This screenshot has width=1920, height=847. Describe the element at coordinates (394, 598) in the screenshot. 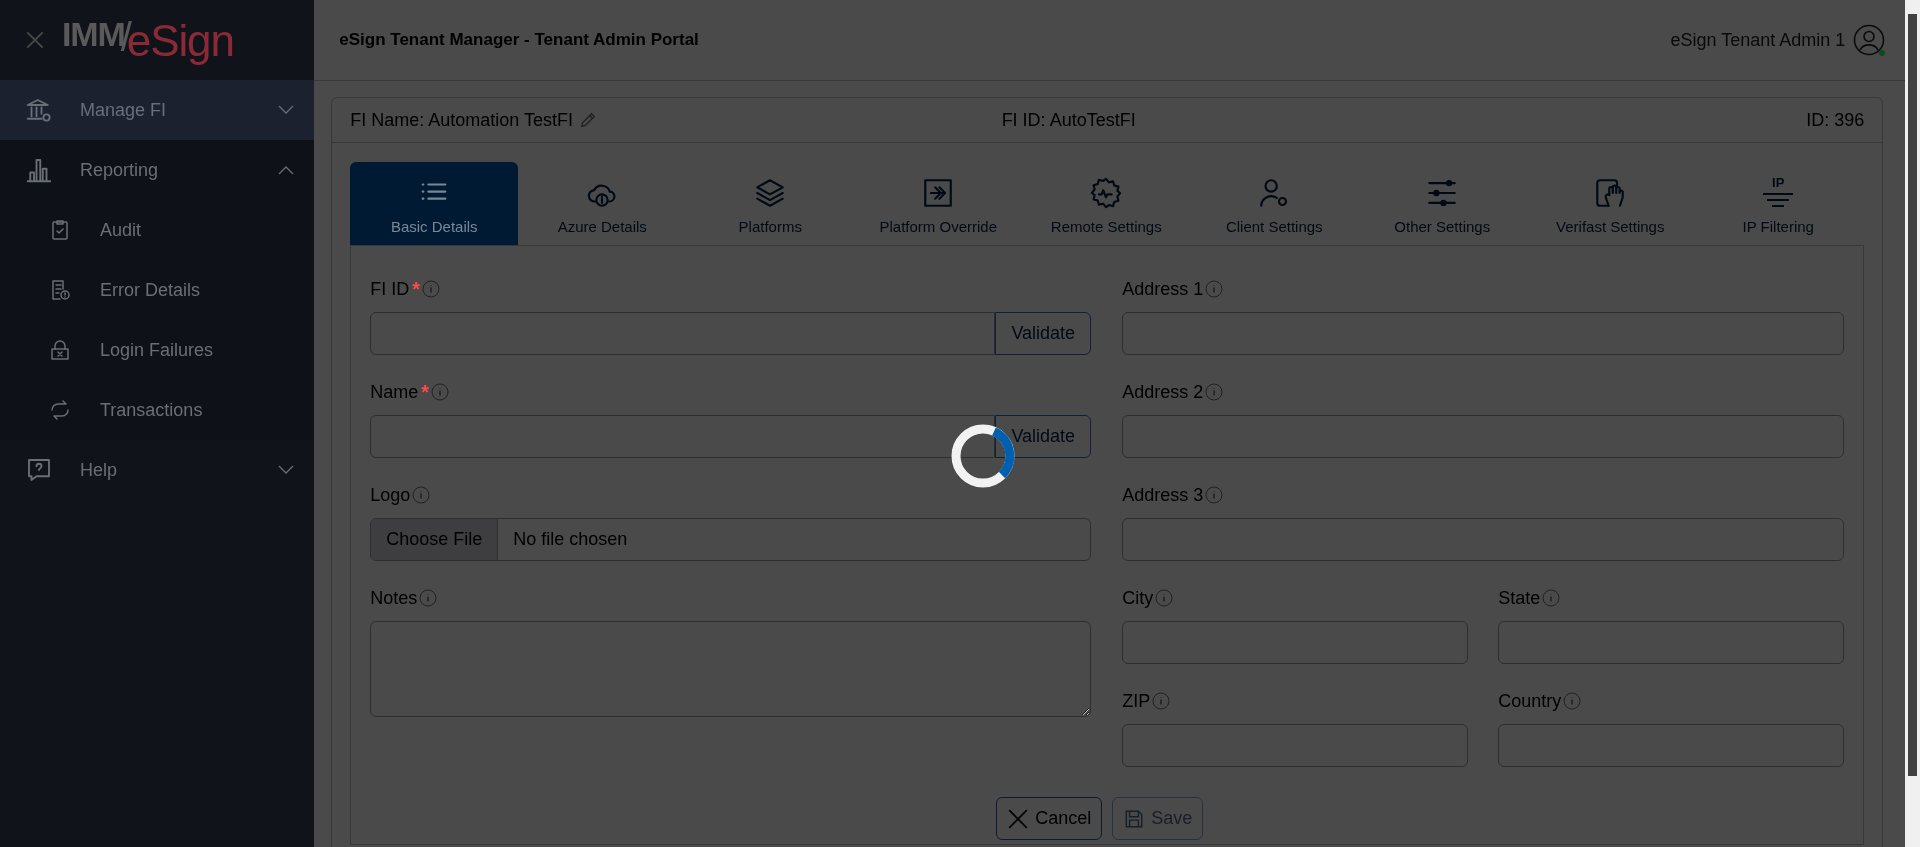

I see `field-label: Notes` at that location.